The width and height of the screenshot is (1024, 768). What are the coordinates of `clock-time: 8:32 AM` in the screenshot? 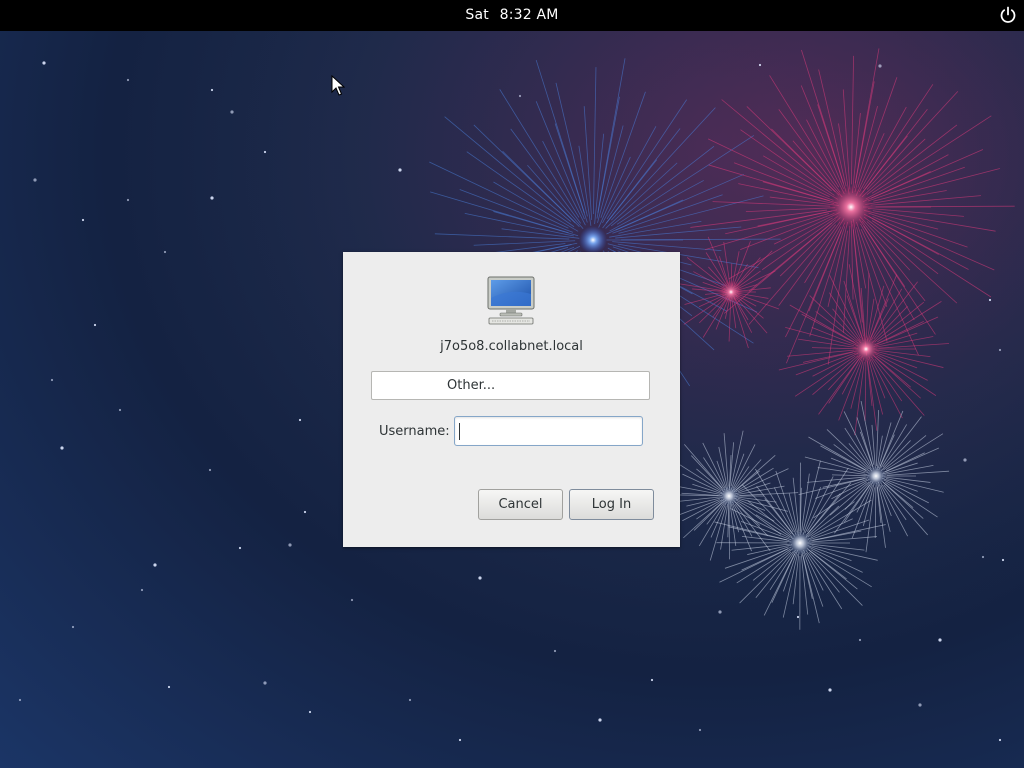 It's located at (529, 15).